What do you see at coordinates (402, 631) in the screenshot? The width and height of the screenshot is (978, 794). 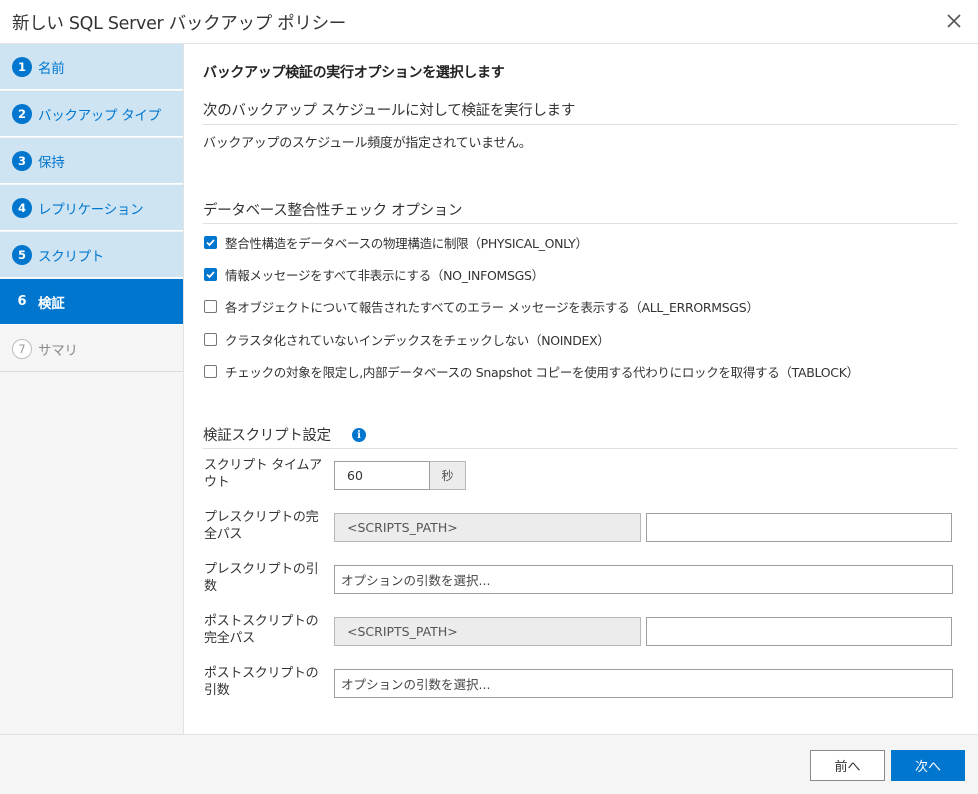 I see `postscript-path-prefix-text: <SCRIPTS_PATH>` at bounding box center [402, 631].